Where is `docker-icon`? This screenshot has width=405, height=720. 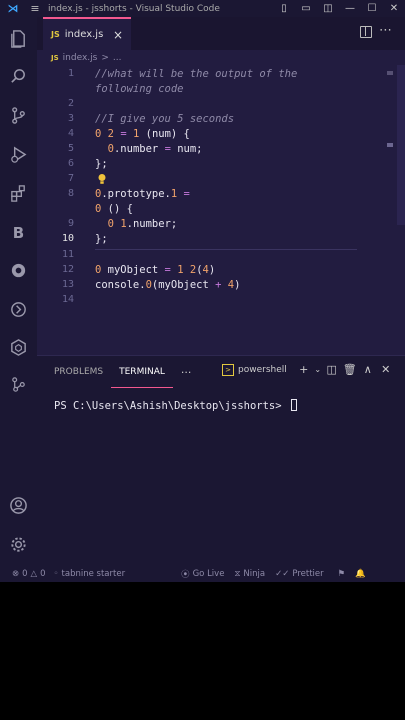 docker-icon is located at coordinates (18, 347).